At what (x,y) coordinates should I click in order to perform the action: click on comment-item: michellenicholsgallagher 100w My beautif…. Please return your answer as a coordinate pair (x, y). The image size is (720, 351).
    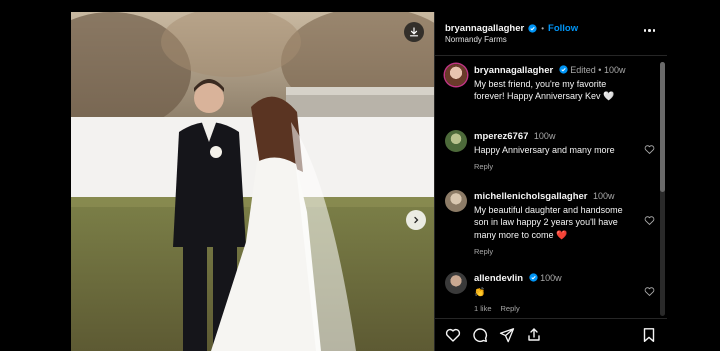
    Looking at the image, I should click on (551, 224).